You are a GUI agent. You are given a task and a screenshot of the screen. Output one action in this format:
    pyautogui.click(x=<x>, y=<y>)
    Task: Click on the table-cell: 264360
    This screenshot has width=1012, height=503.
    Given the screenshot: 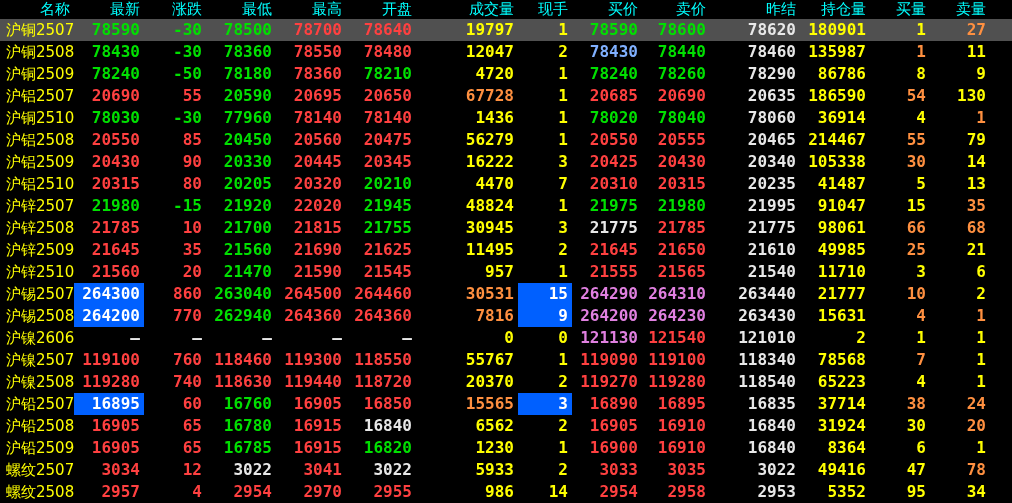 What is the action you would take?
    pyautogui.click(x=383, y=316)
    